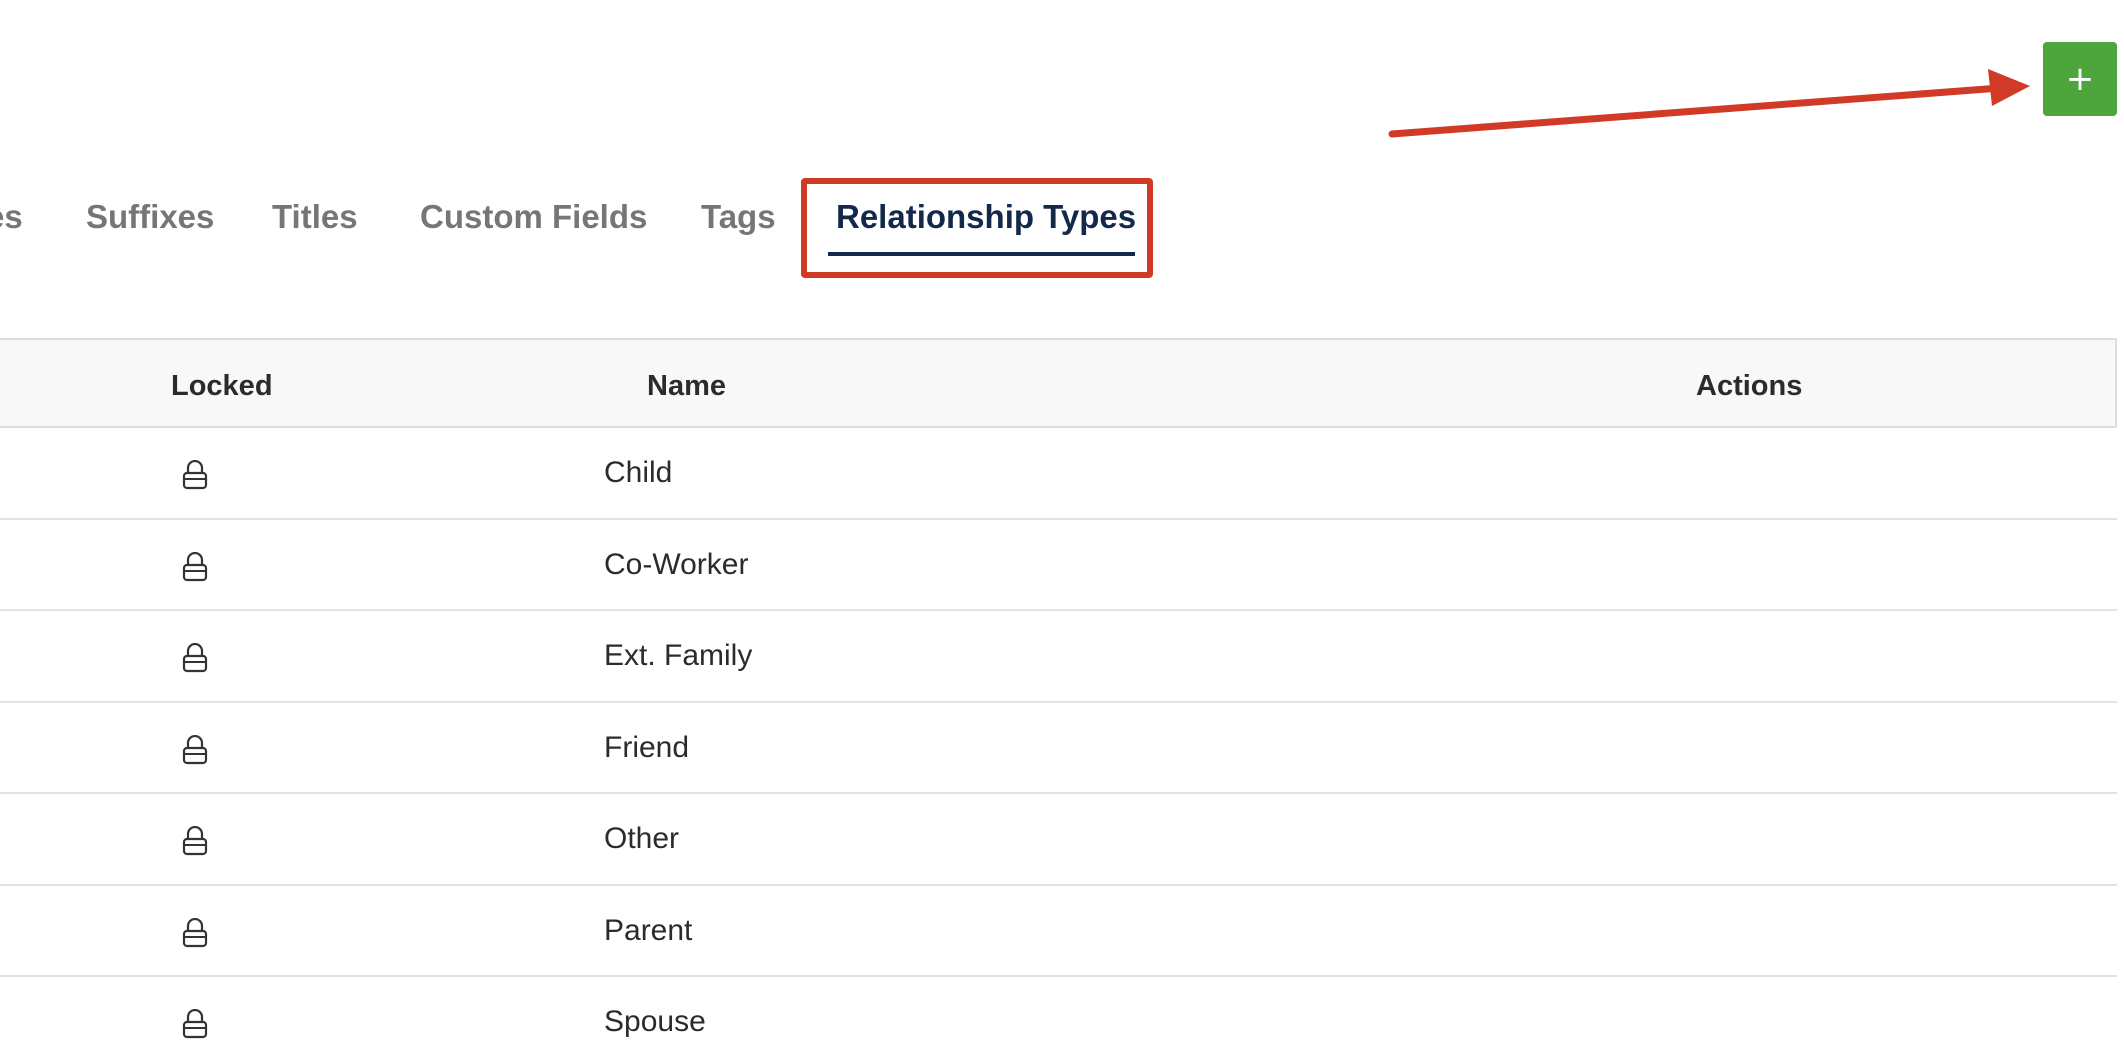 This screenshot has width=2124, height=1040. Describe the element at coordinates (11, 217) in the screenshot. I see `tab-partial: es` at that location.